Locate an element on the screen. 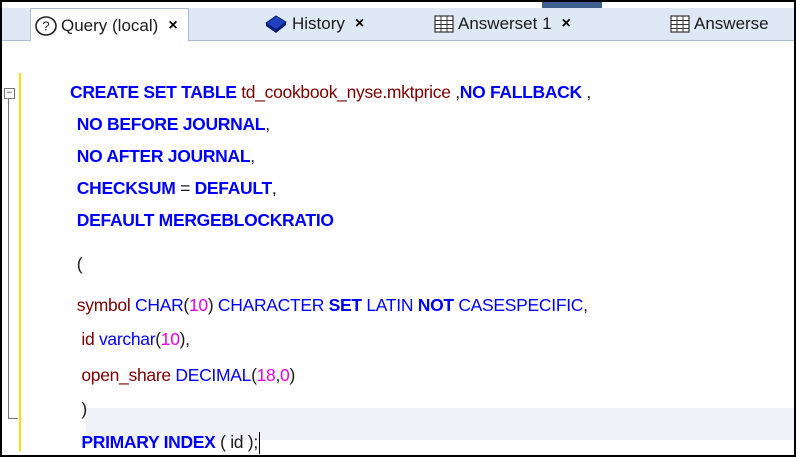  tab-label: Query (local) is located at coordinates (110, 25).